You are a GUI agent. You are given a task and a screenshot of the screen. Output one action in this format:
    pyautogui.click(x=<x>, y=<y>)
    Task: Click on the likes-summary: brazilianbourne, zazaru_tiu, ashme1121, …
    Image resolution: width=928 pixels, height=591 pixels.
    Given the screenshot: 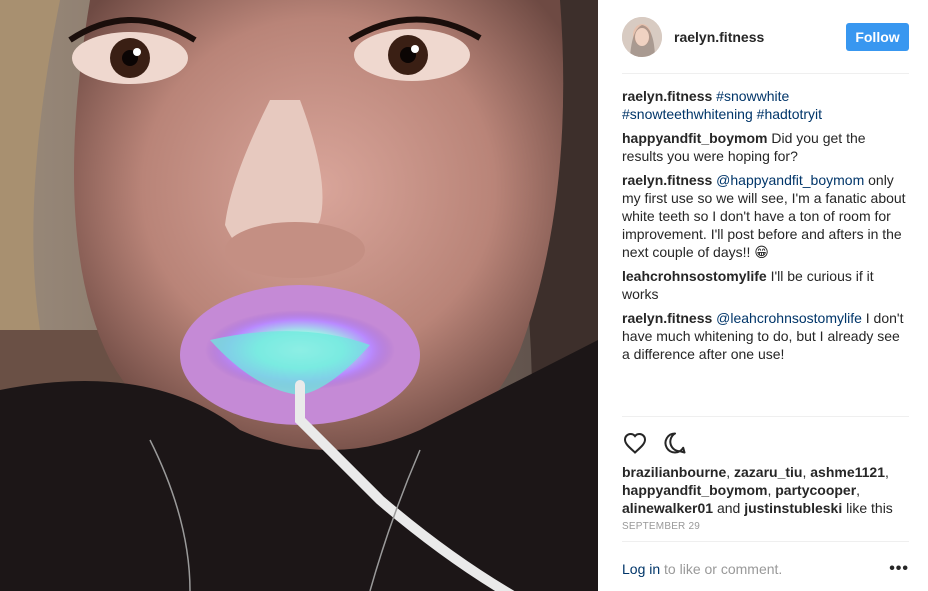 What is the action you would take?
    pyautogui.click(x=757, y=490)
    